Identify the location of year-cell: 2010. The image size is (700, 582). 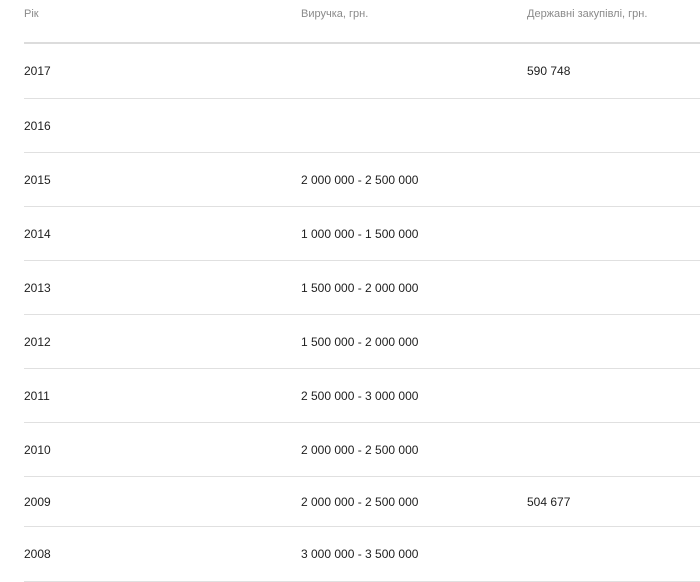
(37, 449).